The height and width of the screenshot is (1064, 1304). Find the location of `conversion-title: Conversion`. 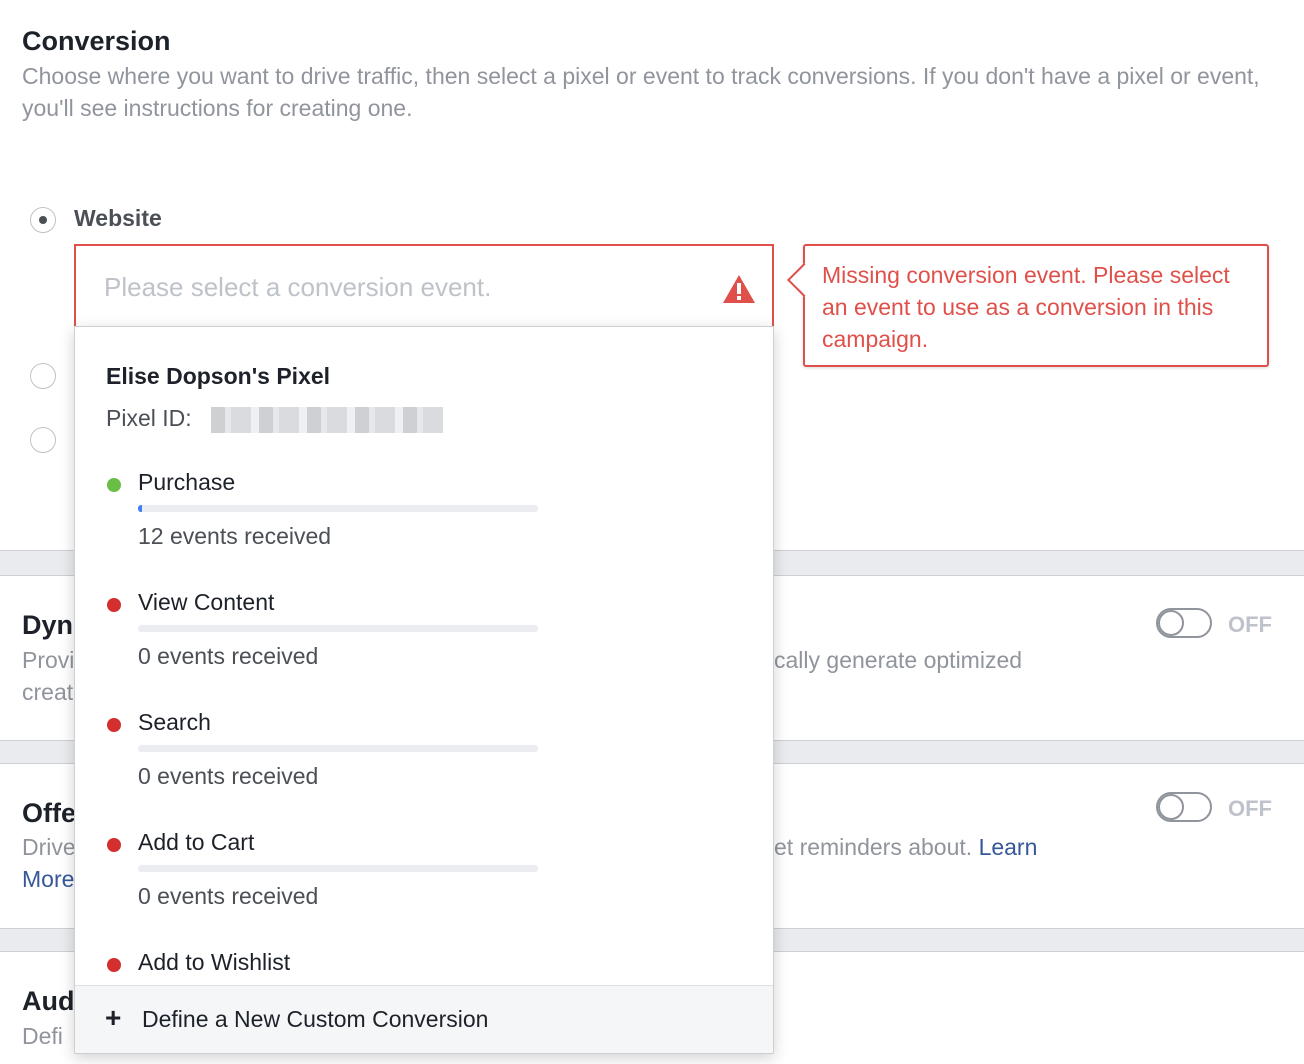

conversion-title: Conversion is located at coordinates (96, 41).